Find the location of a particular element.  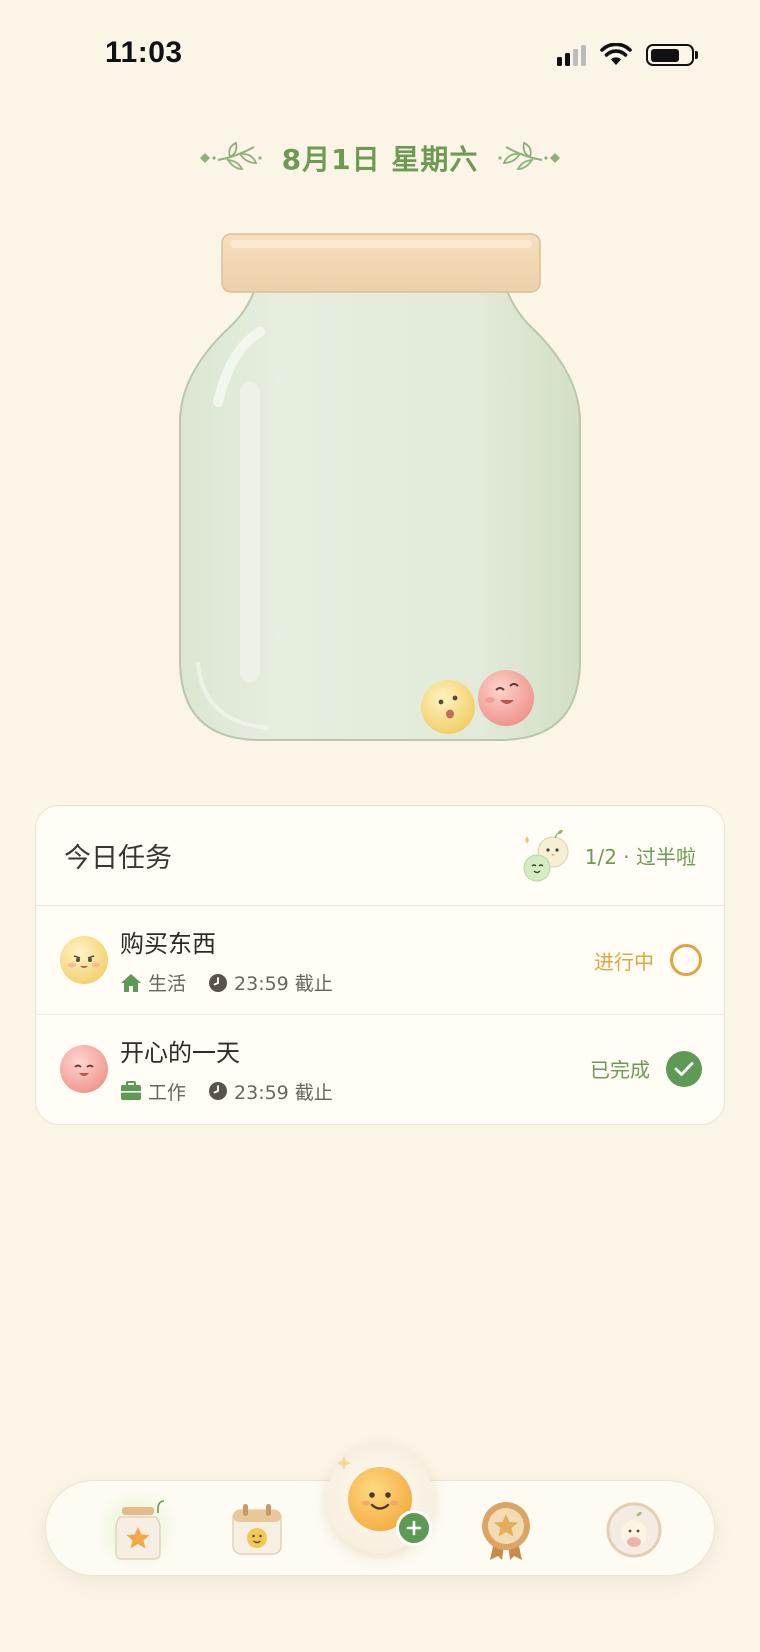

cellular-signal-icon is located at coordinates (571, 55).